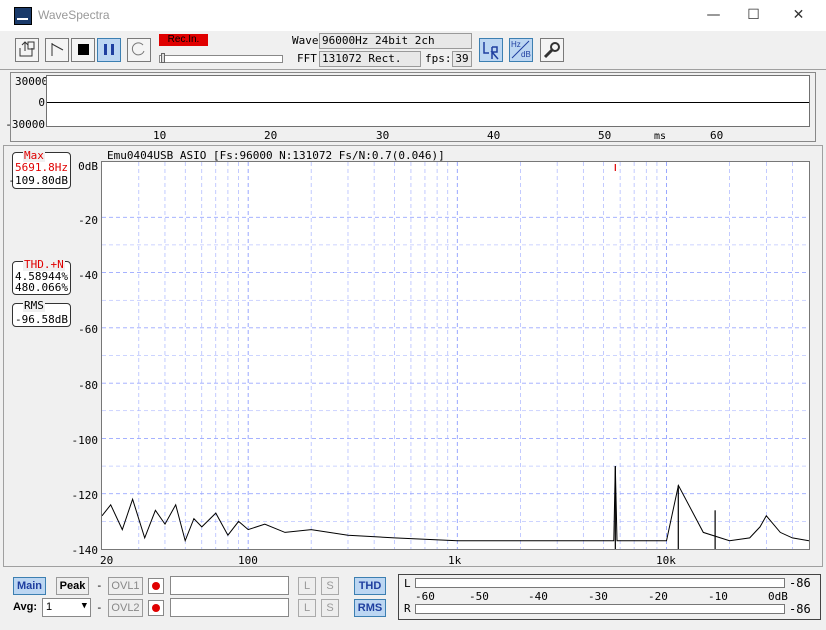 The height and width of the screenshot is (630, 826). What do you see at coordinates (370, 608) in the screenshot?
I see `rms-button: RMS` at bounding box center [370, 608].